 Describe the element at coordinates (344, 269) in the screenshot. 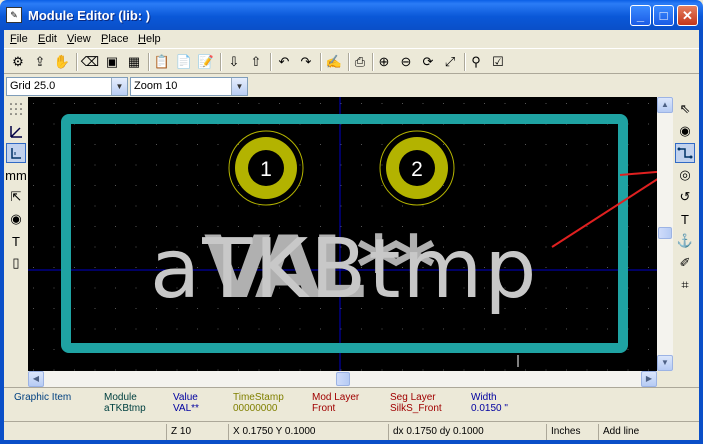

I see `module-reference-text: aTKBtmp` at that location.